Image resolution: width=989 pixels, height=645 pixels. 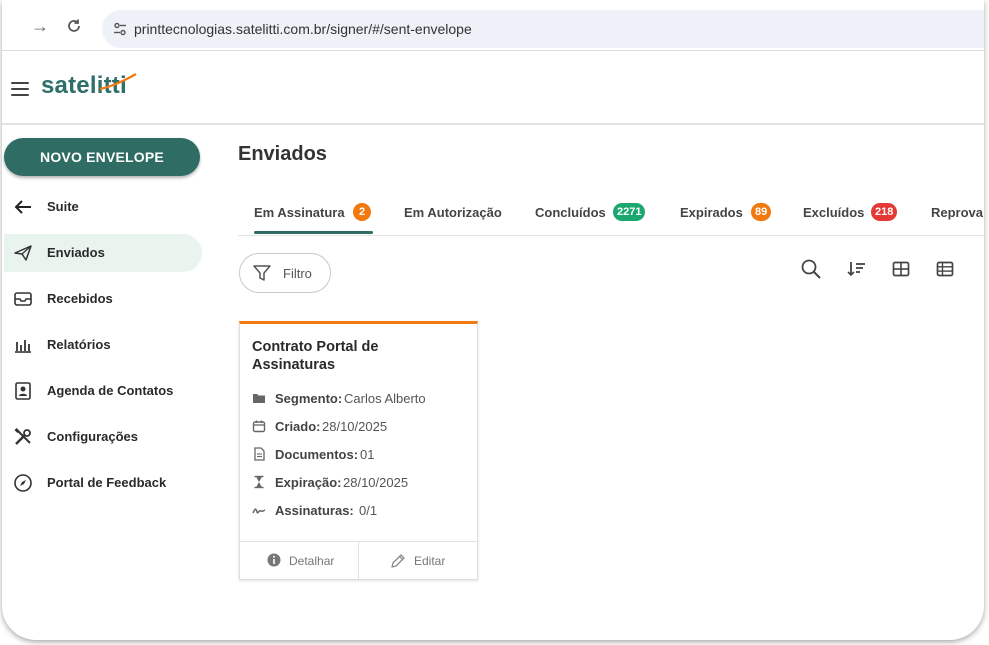 I want to click on envelope-title: Contrato Portal de Assinaturas, so click(x=315, y=356).